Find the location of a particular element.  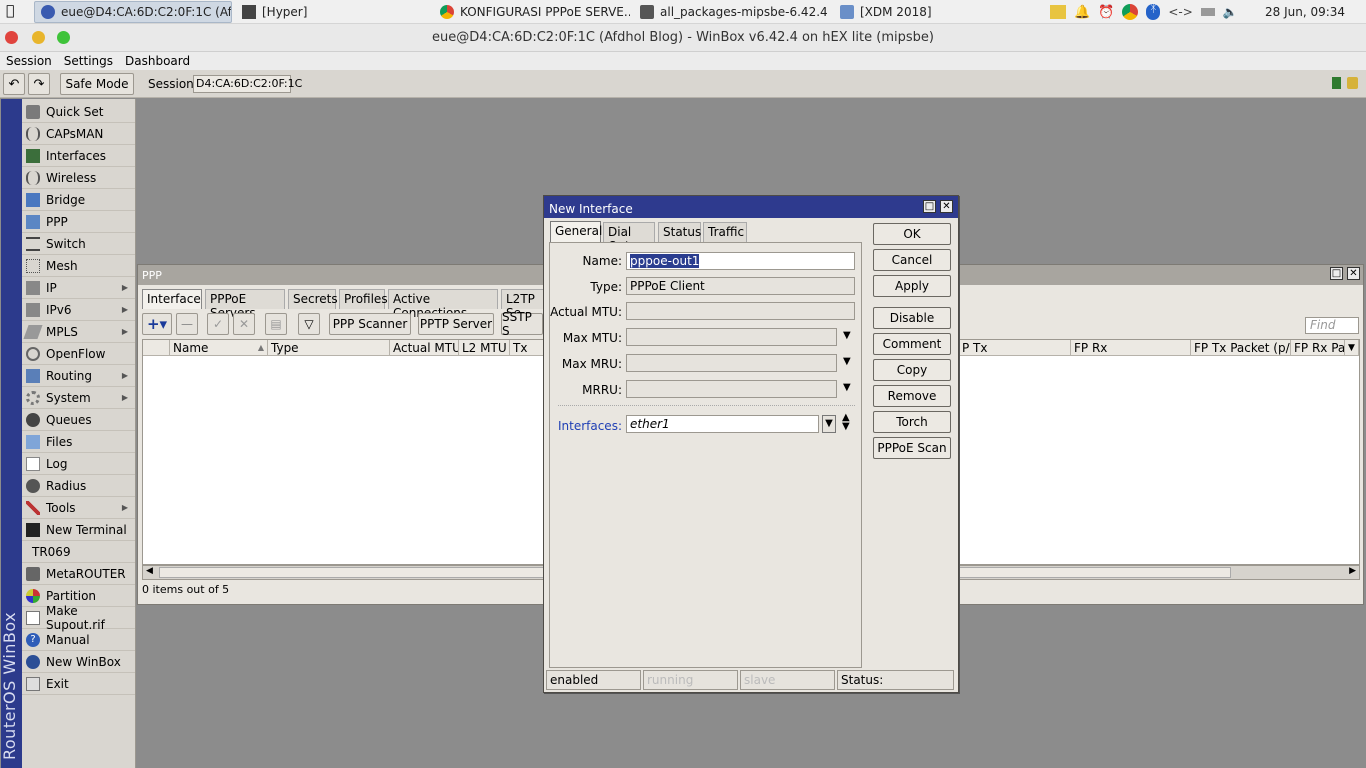

interfaces-sort-icon: ▲ ▼ is located at coordinates (846, 422).